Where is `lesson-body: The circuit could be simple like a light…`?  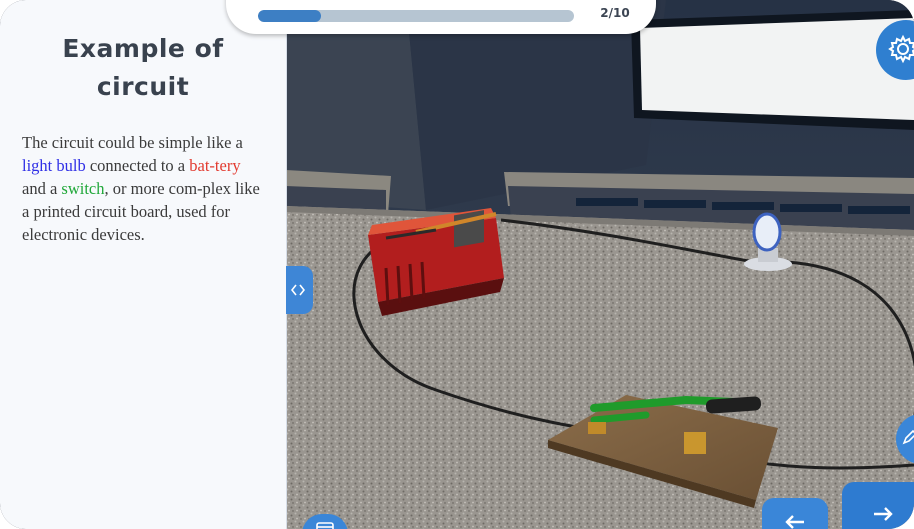 lesson-body: The circuit could be simple like a light… is located at coordinates (143, 188).